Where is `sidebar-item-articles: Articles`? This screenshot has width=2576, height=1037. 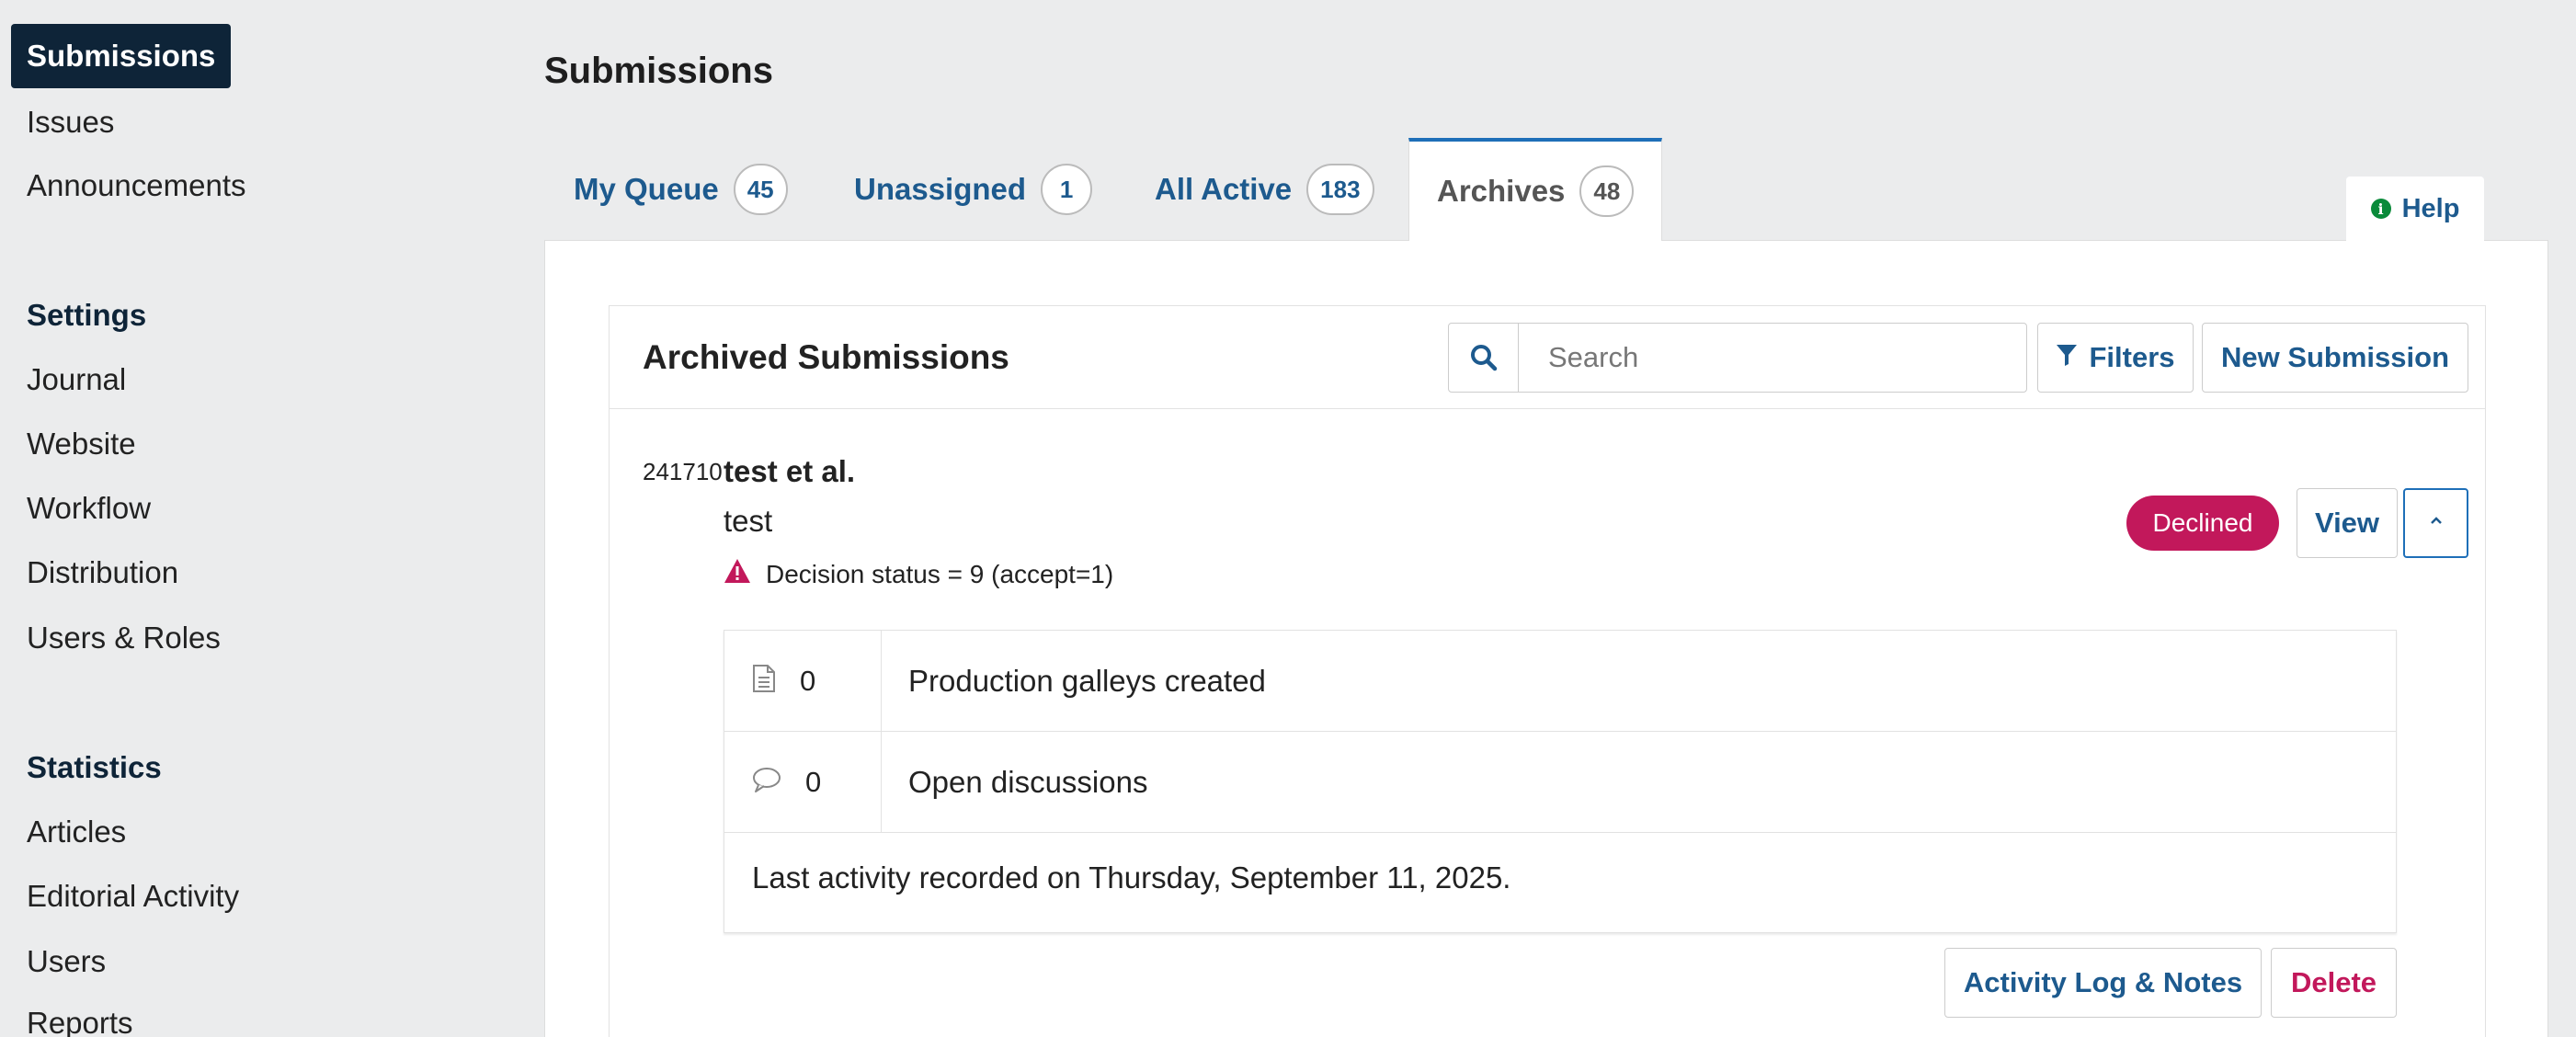 sidebar-item-articles: Articles is located at coordinates (76, 832).